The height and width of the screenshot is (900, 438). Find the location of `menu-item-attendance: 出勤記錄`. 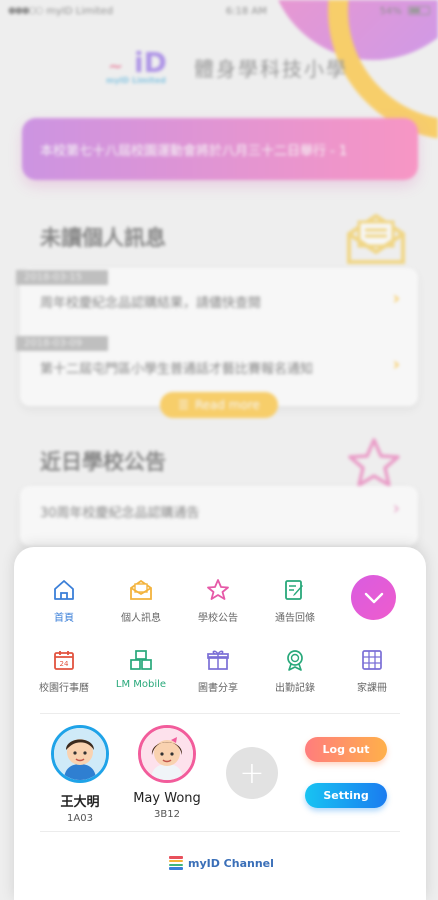

menu-item-attendance: 出勤記錄 is located at coordinates (295, 670).